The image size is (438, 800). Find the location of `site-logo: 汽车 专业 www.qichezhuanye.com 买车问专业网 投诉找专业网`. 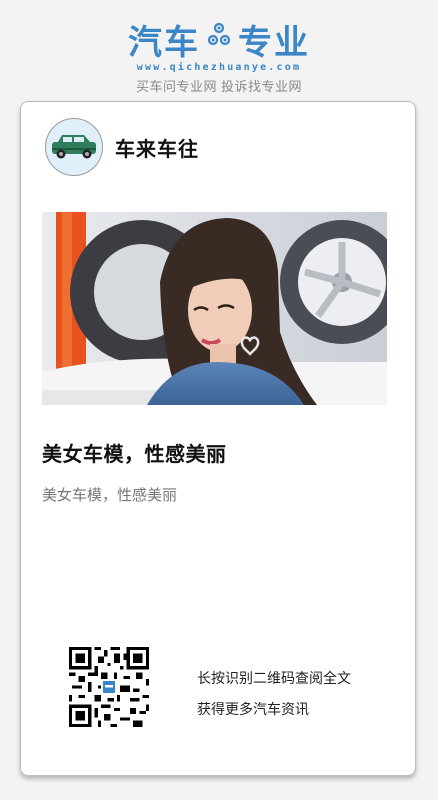

site-logo: 汽车 专业 www.qichezhuanye.com 买车问专业网 投诉找专业网 is located at coordinates (219, 56).